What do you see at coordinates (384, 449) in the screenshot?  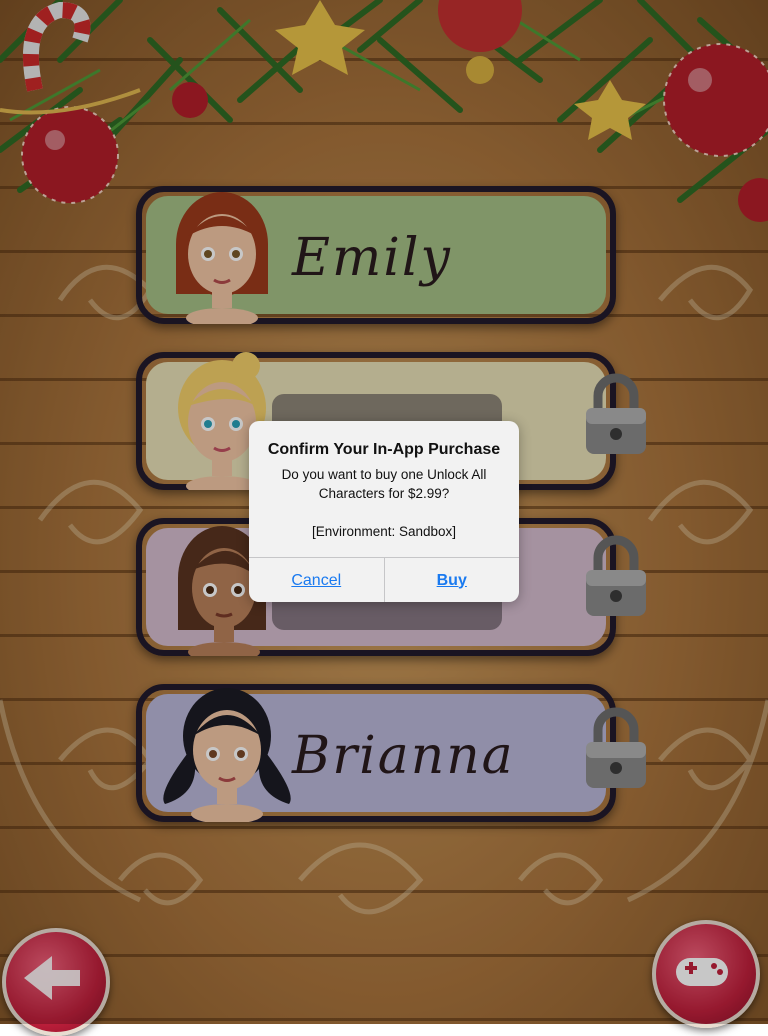 I see `dialog-title: Confirm Your In-App Purchase` at bounding box center [384, 449].